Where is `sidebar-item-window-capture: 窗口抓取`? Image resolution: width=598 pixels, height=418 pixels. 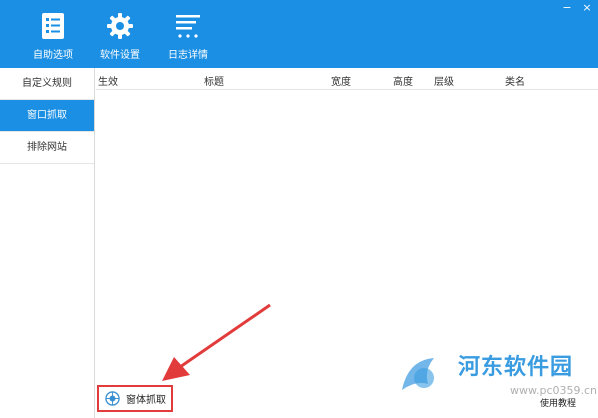
sidebar-item-window-capture: 窗口抓取 is located at coordinates (47, 116).